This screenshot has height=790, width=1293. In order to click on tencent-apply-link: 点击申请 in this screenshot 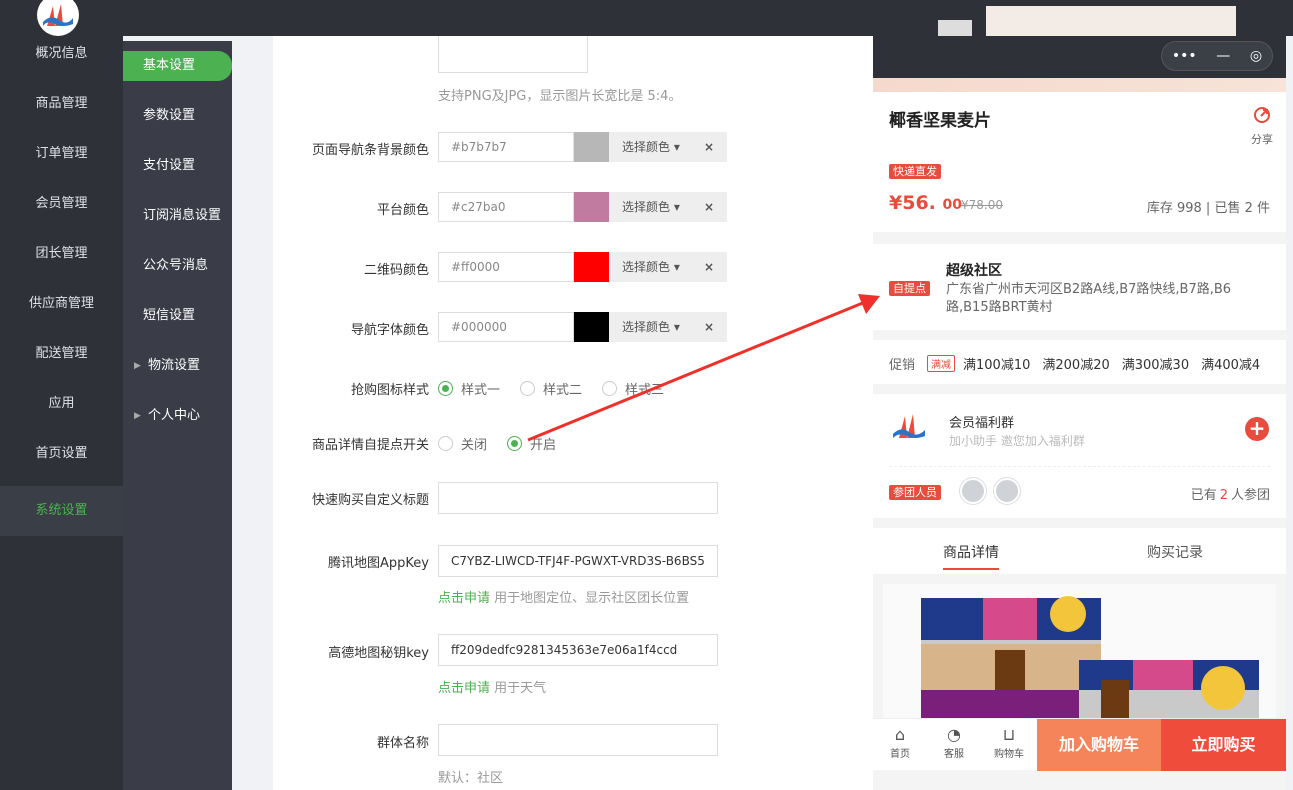, I will do `click(464, 598)`.